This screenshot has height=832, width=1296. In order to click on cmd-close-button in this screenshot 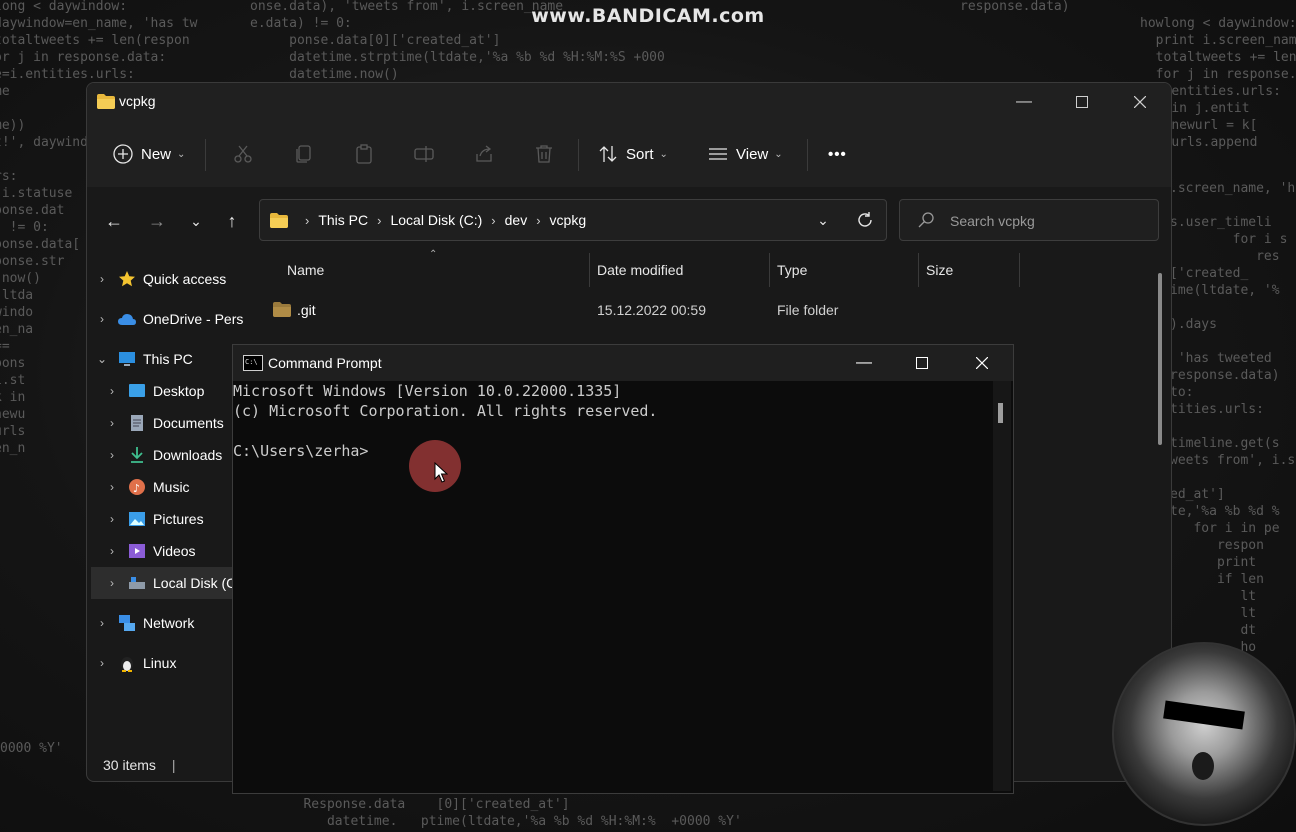, I will do `click(982, 363)`.